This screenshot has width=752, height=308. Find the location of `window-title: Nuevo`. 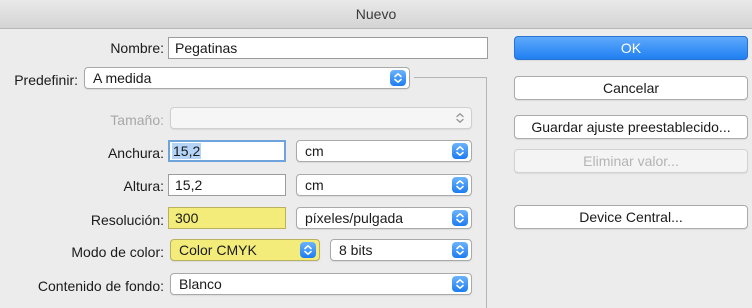

window-title: Nuevo is located at coordinates (376, 14).